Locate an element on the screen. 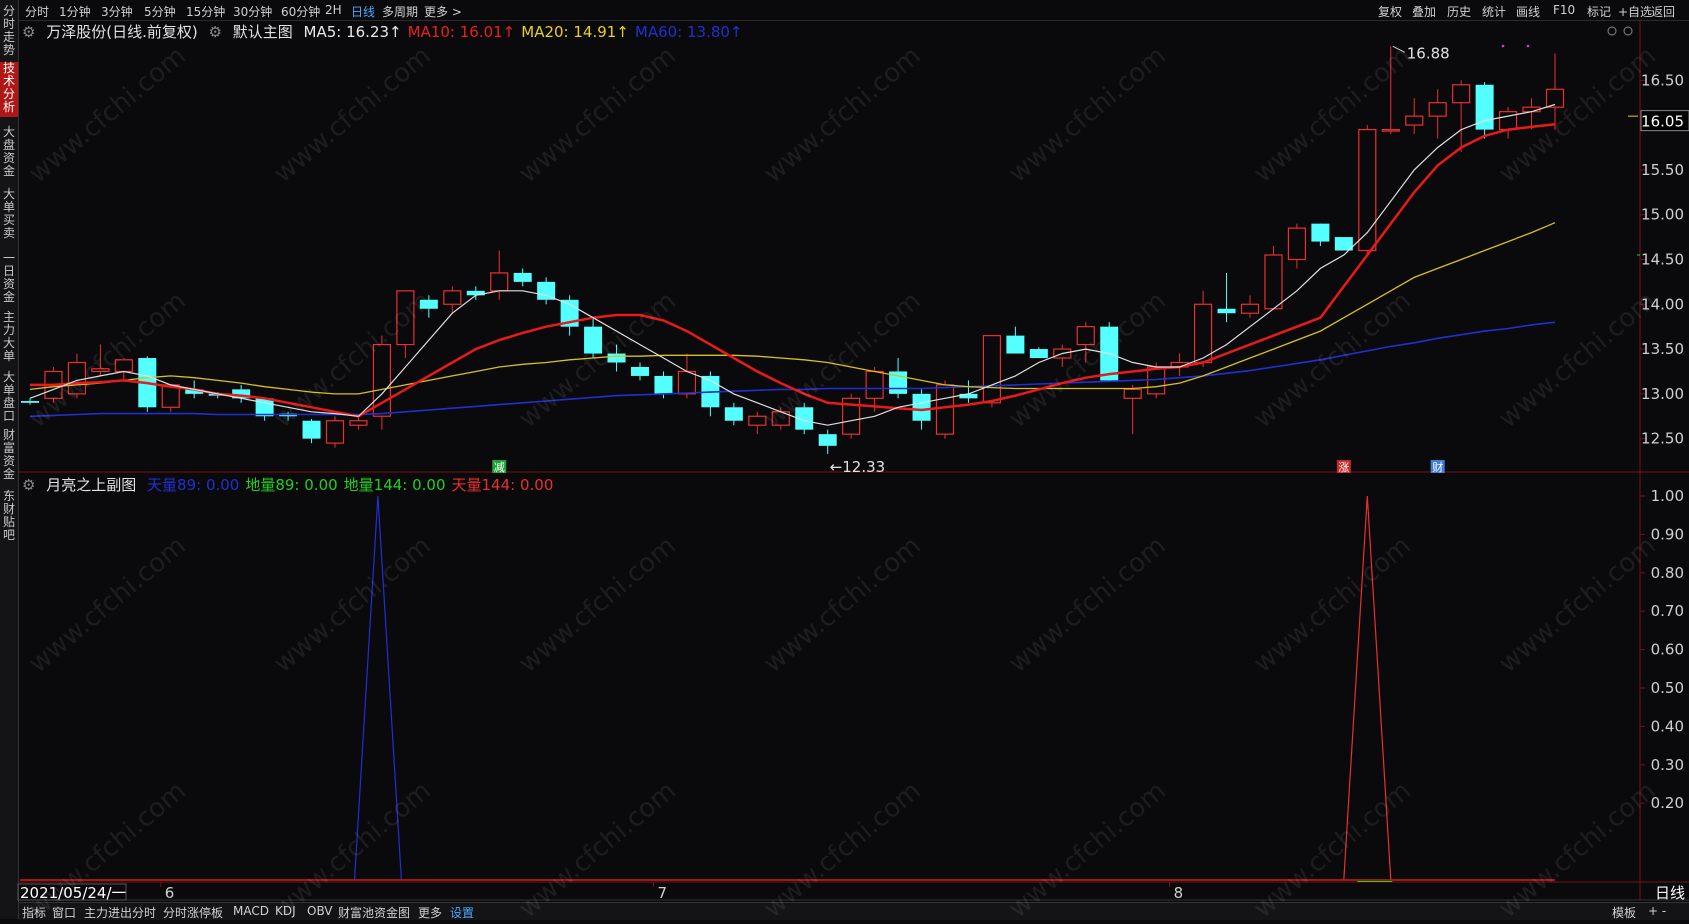 The height and width of the screenshot is (924, 1689). bottom-tab: OBV is located at coordinates (320, 911).